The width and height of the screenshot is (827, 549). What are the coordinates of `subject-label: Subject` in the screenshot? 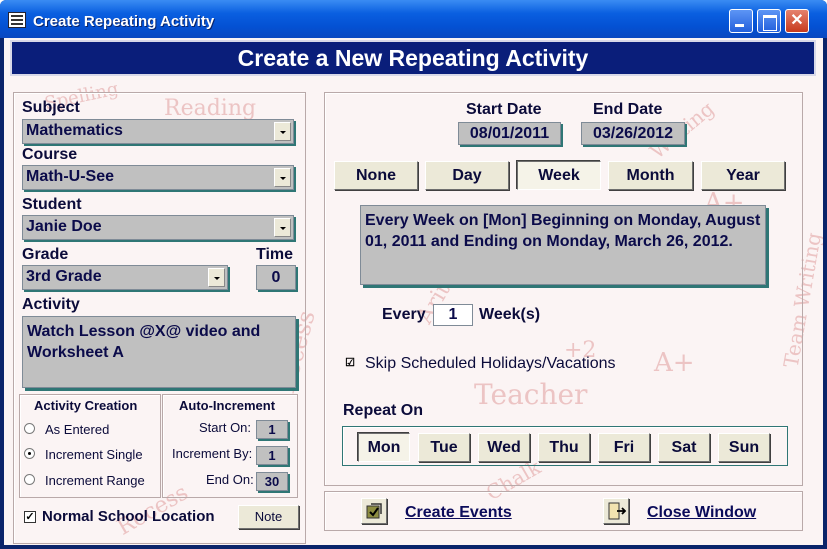 It's located at (51, 107).